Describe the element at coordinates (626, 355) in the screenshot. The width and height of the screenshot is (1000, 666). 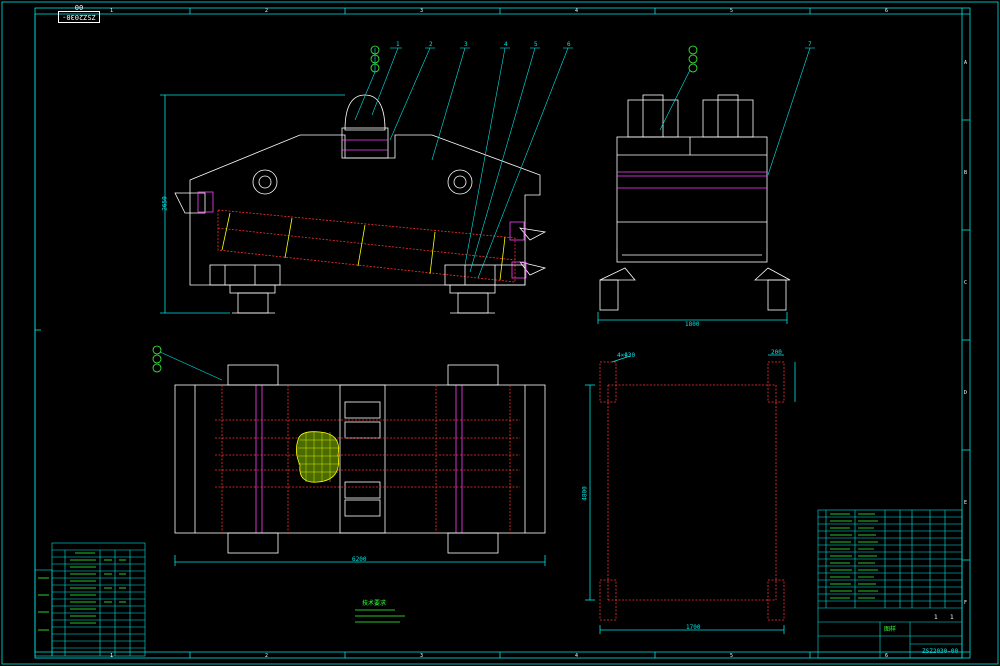
I see `dim-base-hole: 4×Φ30` at that location.